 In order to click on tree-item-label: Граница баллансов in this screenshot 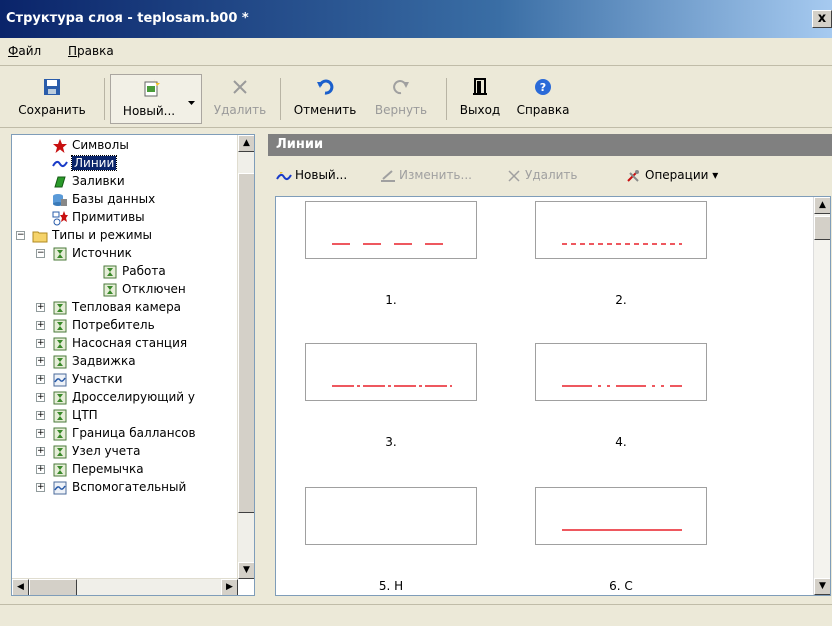, I will do `click(134, 433)`.